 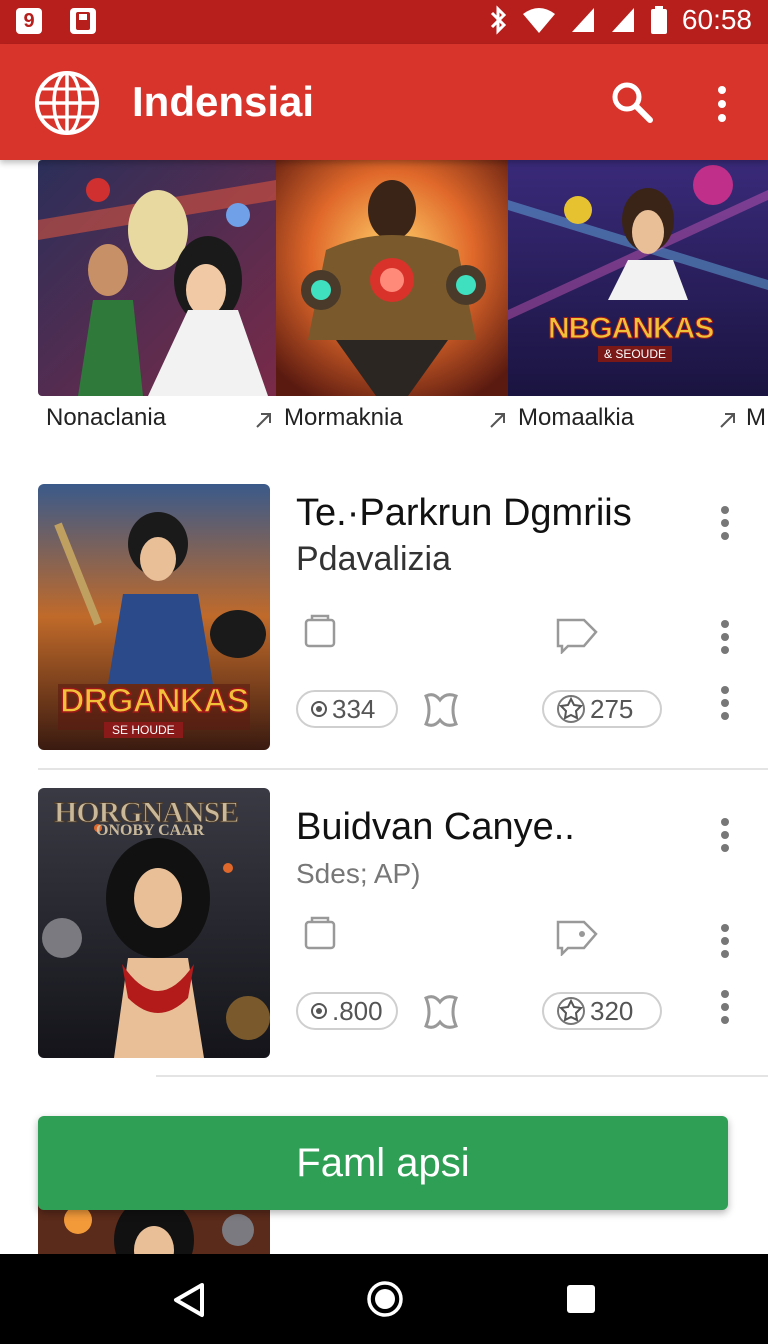 What do you see at coordinates (658, 20) in the screenshot?
I see `battery-icon` at bounding box center [658, 20].